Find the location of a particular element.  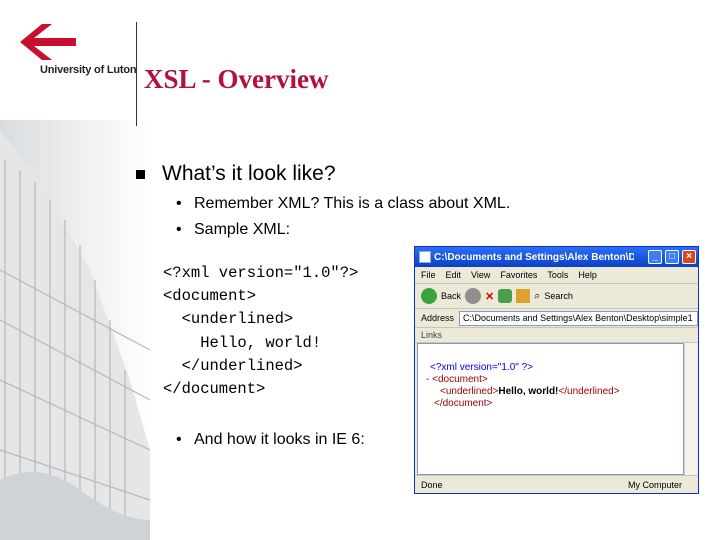

code-line: <underlined> is located at coordinates (228, 319).